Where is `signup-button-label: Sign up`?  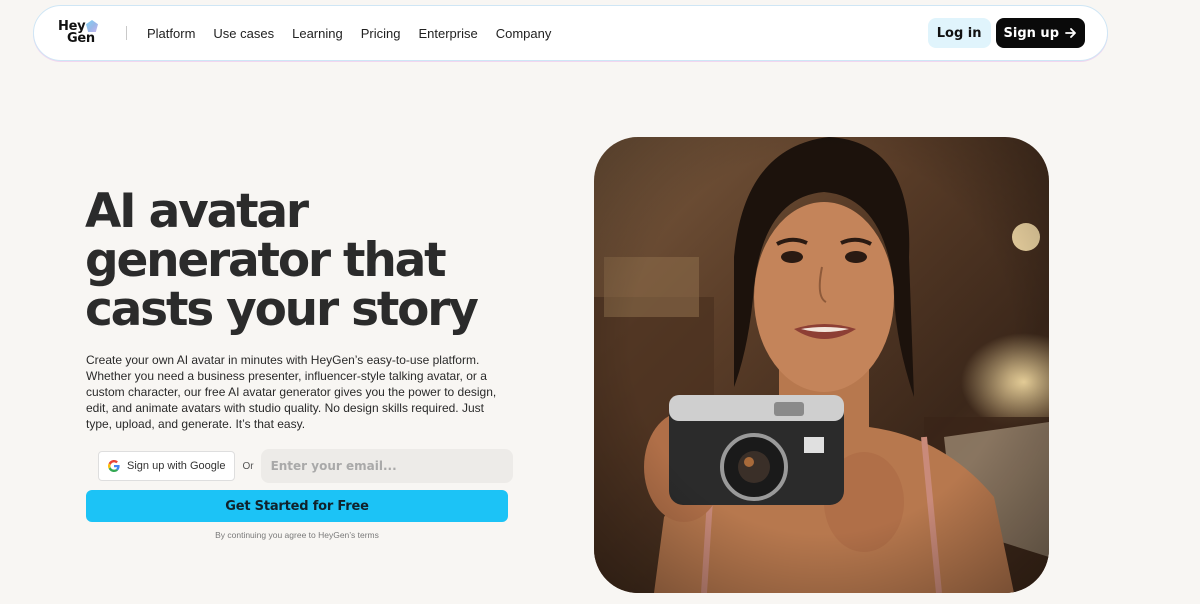
signup-button-label: Sign up is located at coordinates (1031, 33).